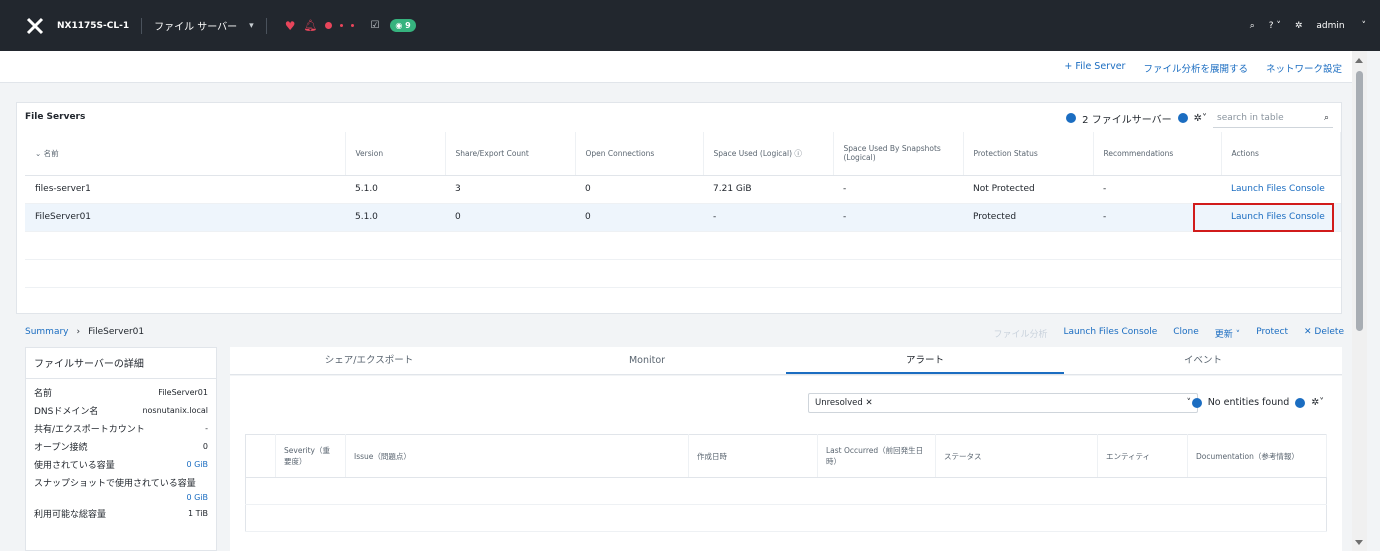 Image resolution: width=1380 pixels, height=551 pixels. What do you see at coordinates (1250, 117) in the screenshot?
I see `search-placeholder: search in table` at bounding box center [1250, 117].